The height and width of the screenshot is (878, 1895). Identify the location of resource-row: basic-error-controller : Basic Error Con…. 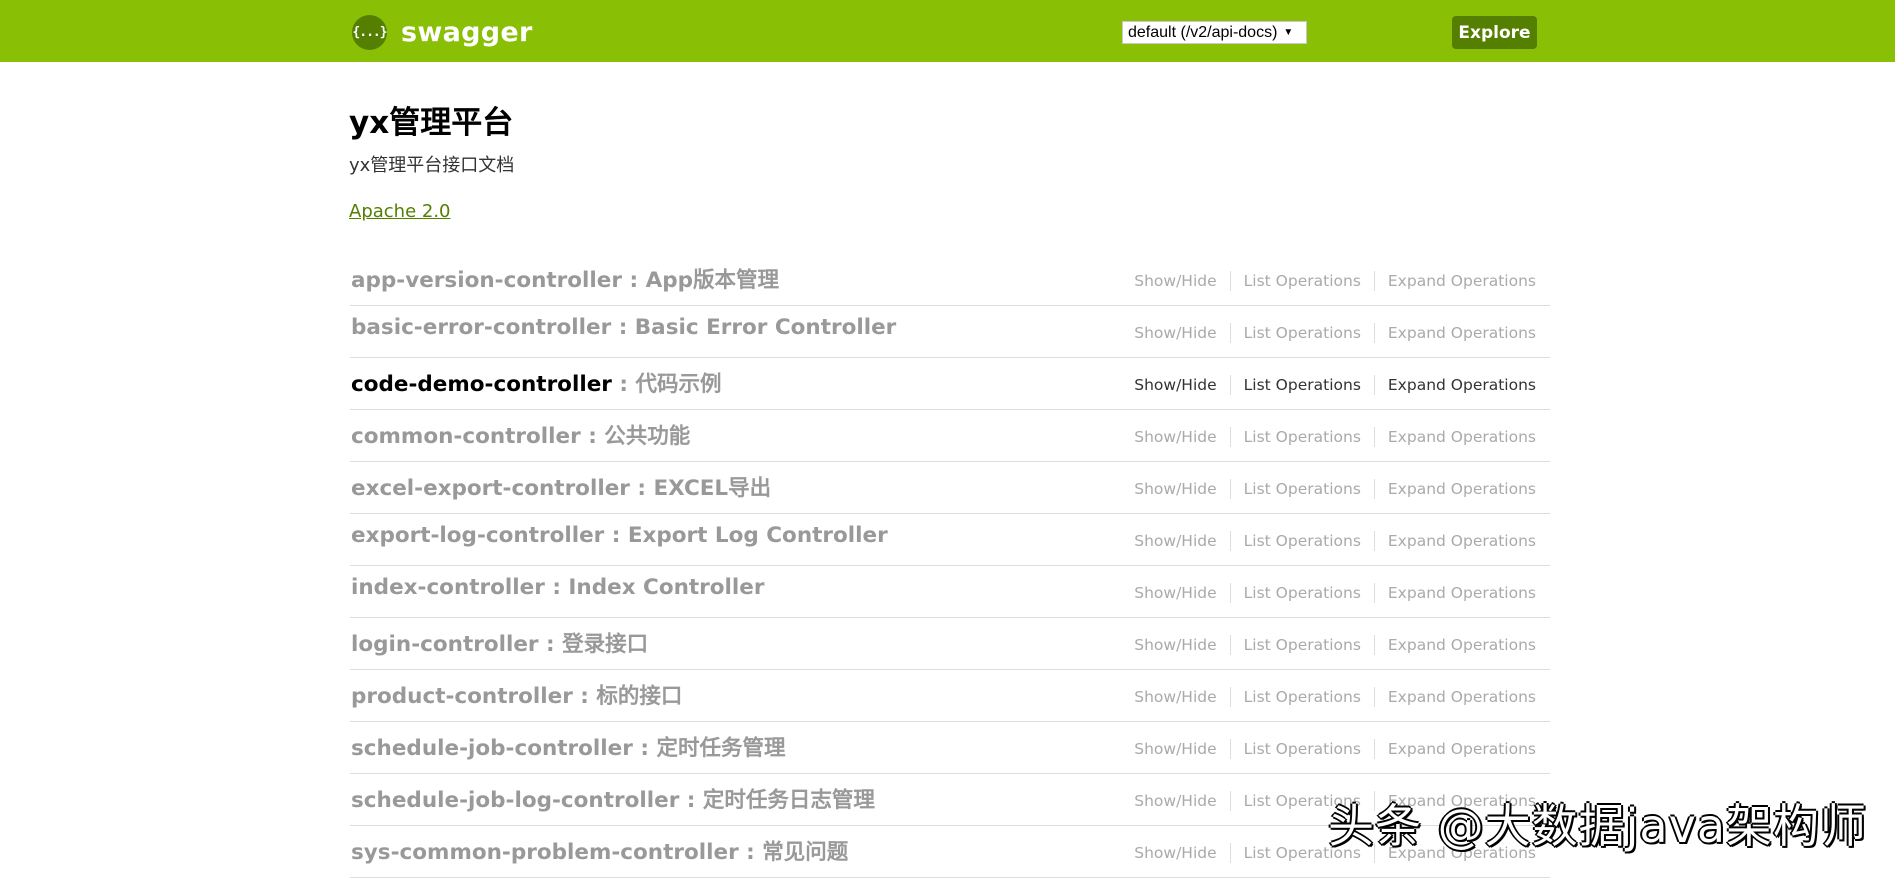
(950, 332).